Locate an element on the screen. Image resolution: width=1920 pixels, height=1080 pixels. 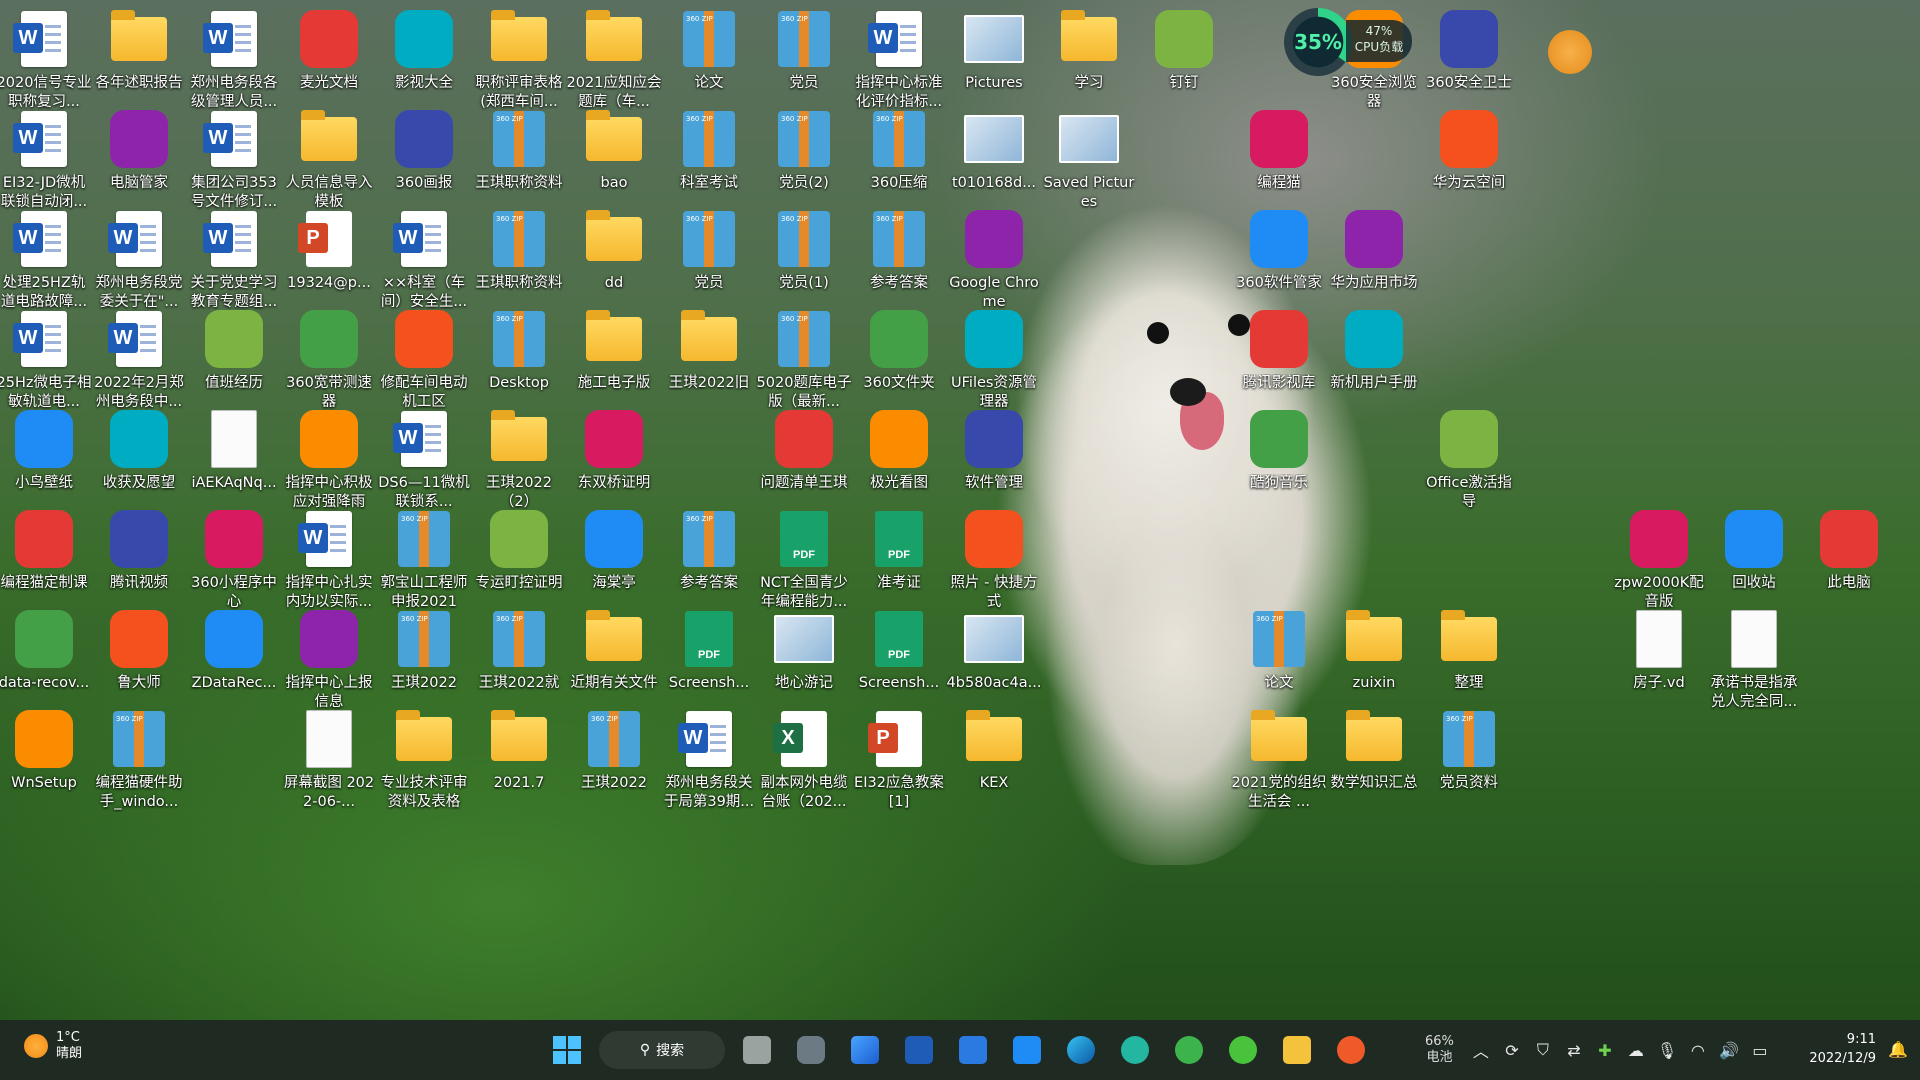
desktop-icon: zuixin is located at coordinates (1374, 648).